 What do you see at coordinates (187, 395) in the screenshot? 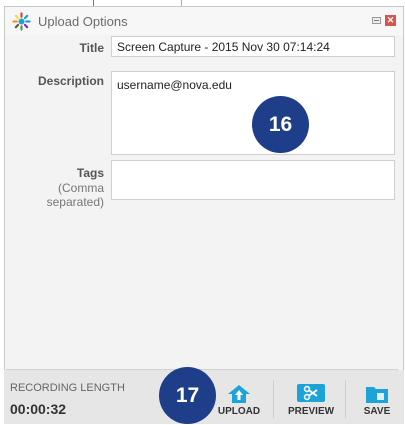
I see `annotation-badge: 17` at bounding box center [187, 395].